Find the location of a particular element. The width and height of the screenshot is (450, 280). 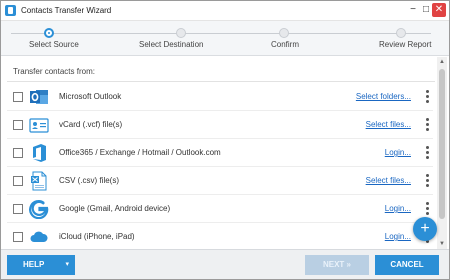

csv-more-options-icon is located at coordinates (427, 181).